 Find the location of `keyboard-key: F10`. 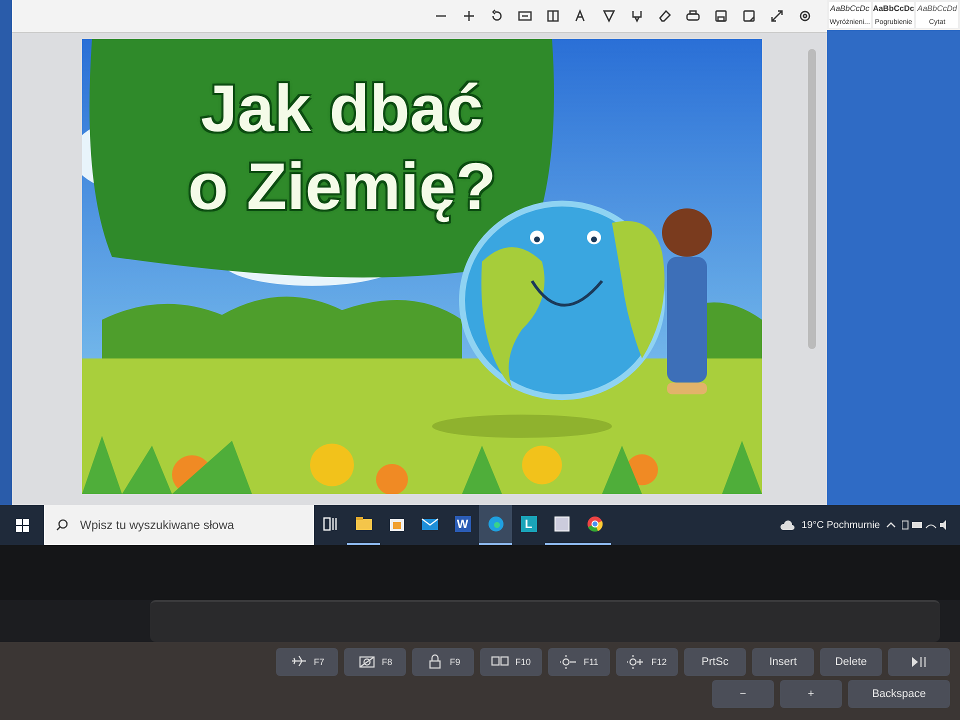

keyboard-key: F10 is located at coordinates (511, 662).